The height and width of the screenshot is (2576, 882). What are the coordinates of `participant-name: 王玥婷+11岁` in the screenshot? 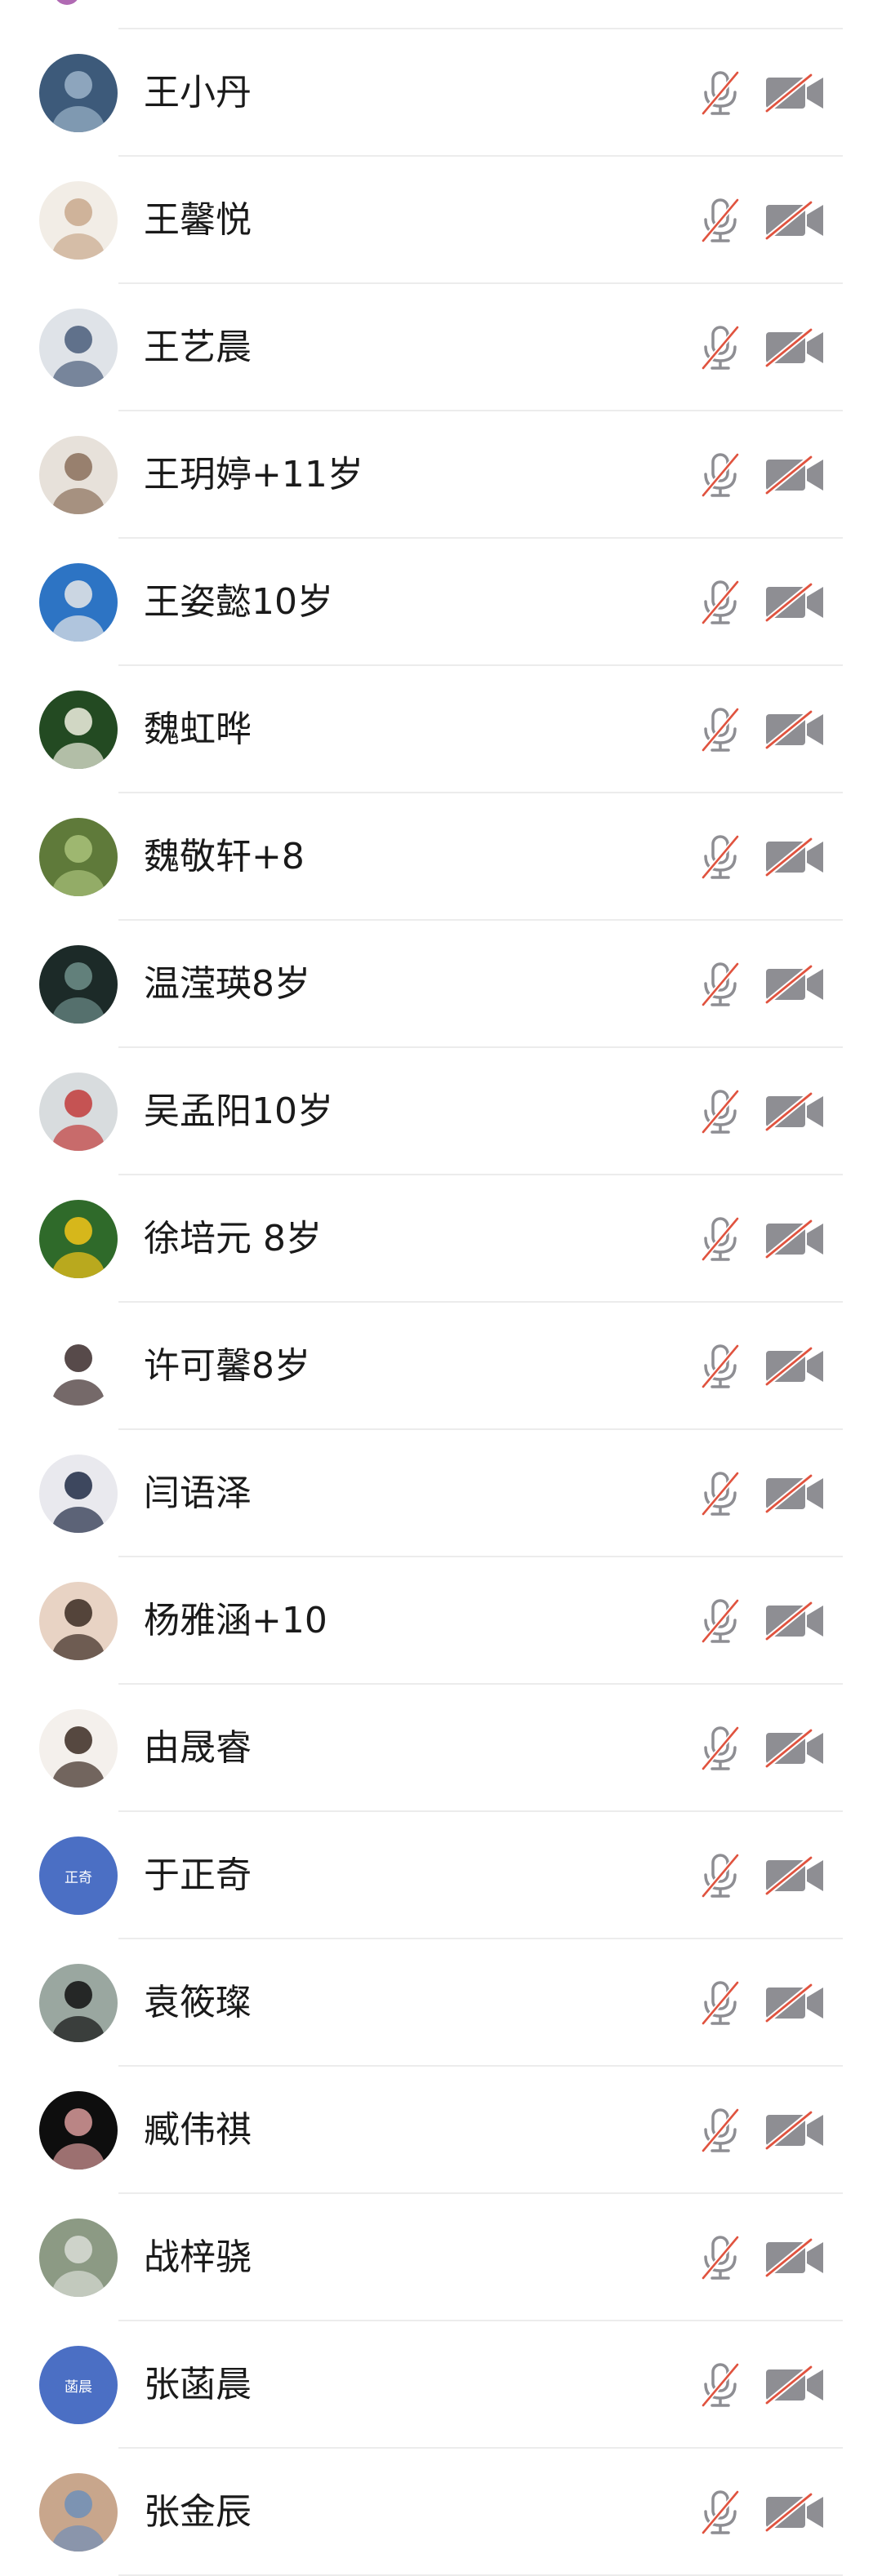 It's located at (253, 474).